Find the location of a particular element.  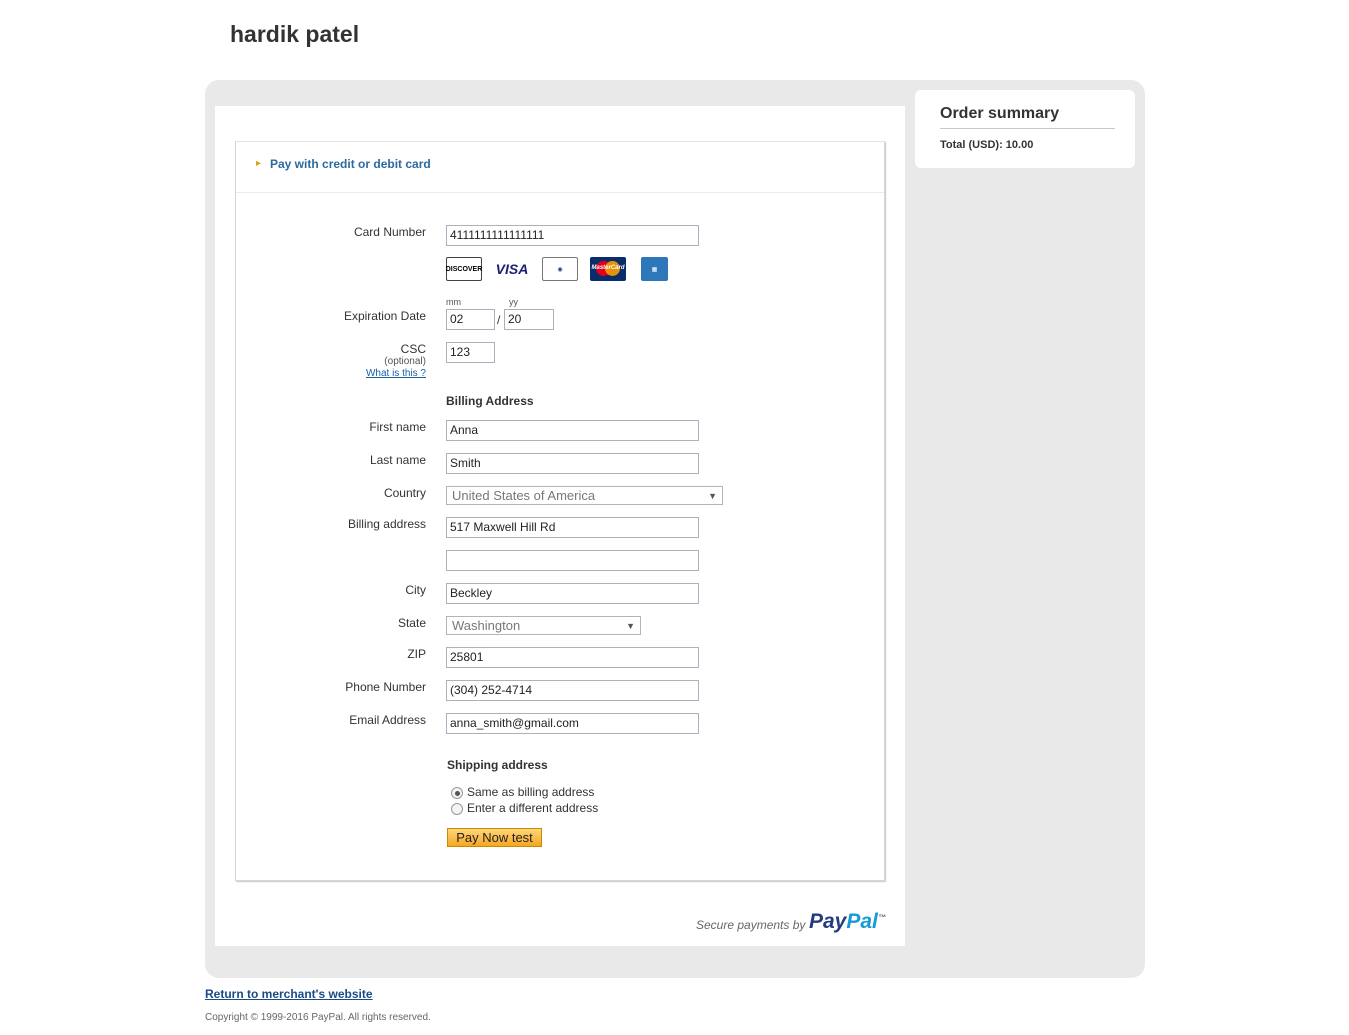

same-address-radio is located at coordinates (457, 793).